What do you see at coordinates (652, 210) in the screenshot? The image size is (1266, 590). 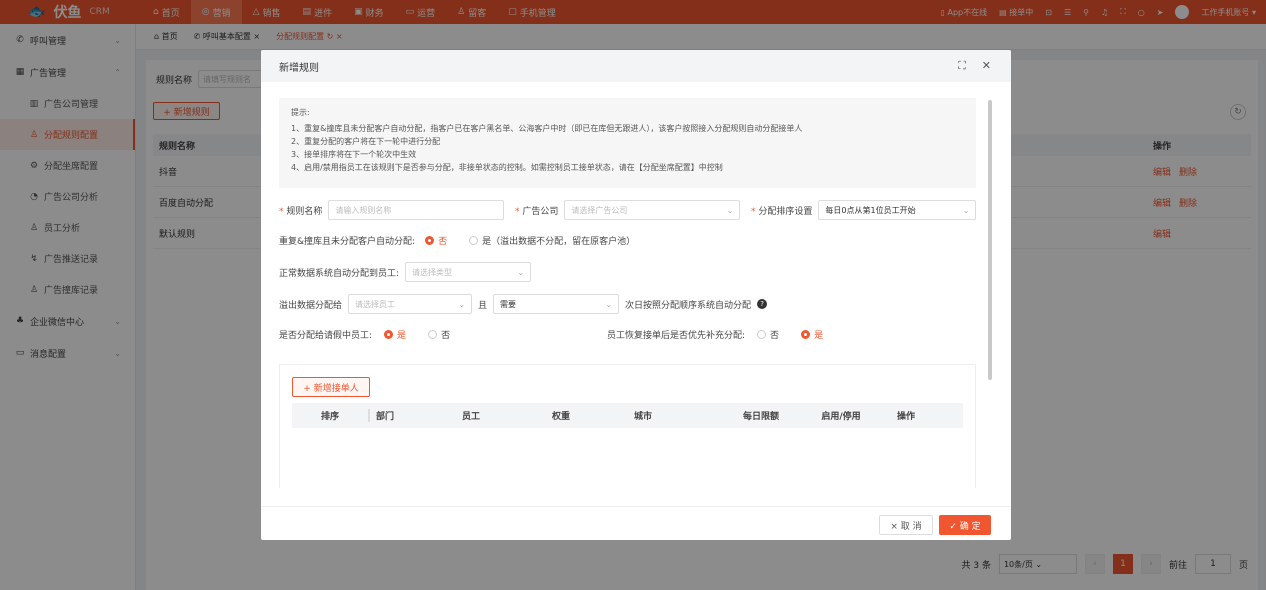 I see `ad-company-select: 请选择广告公司 ⌄` at bounding box center [652, 210].